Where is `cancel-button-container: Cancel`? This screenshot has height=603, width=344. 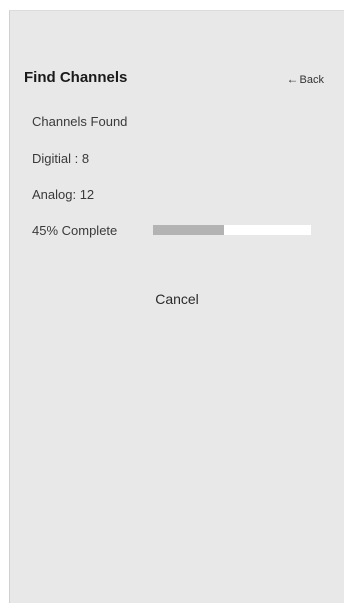
cancel-button-container: Cancel is located at coordinates (177, 299).